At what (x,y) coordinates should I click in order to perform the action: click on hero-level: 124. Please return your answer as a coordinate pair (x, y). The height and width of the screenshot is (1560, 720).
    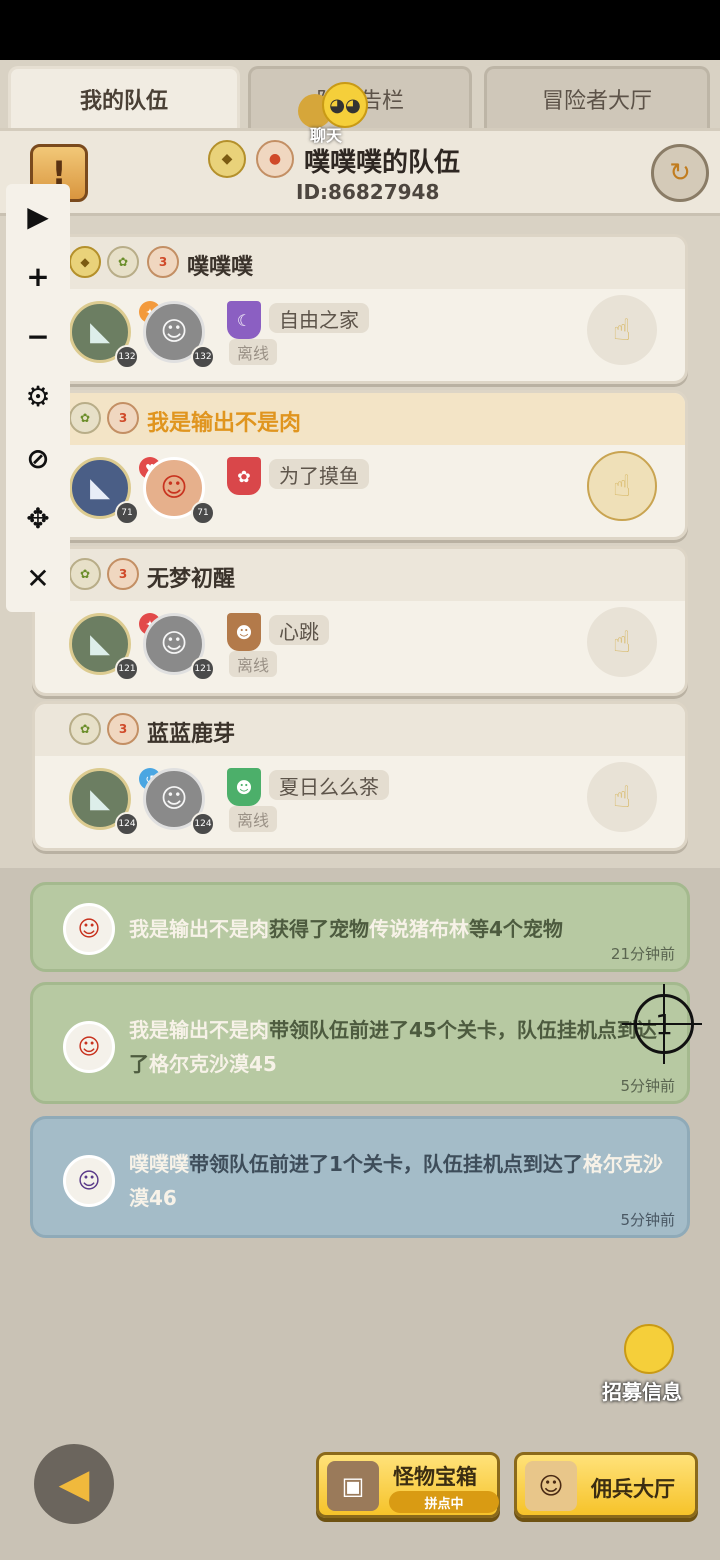
    Looking at the image, I should click on (203, 824).